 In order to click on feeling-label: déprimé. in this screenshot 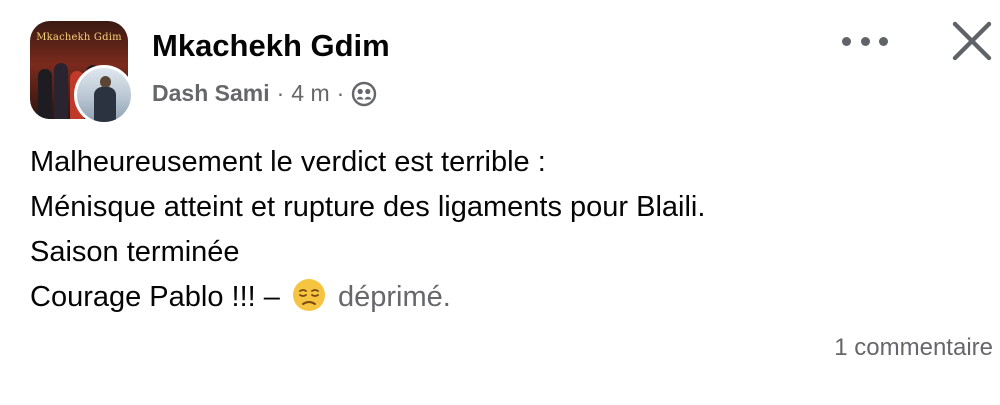, I will do `click(394, 297)`.